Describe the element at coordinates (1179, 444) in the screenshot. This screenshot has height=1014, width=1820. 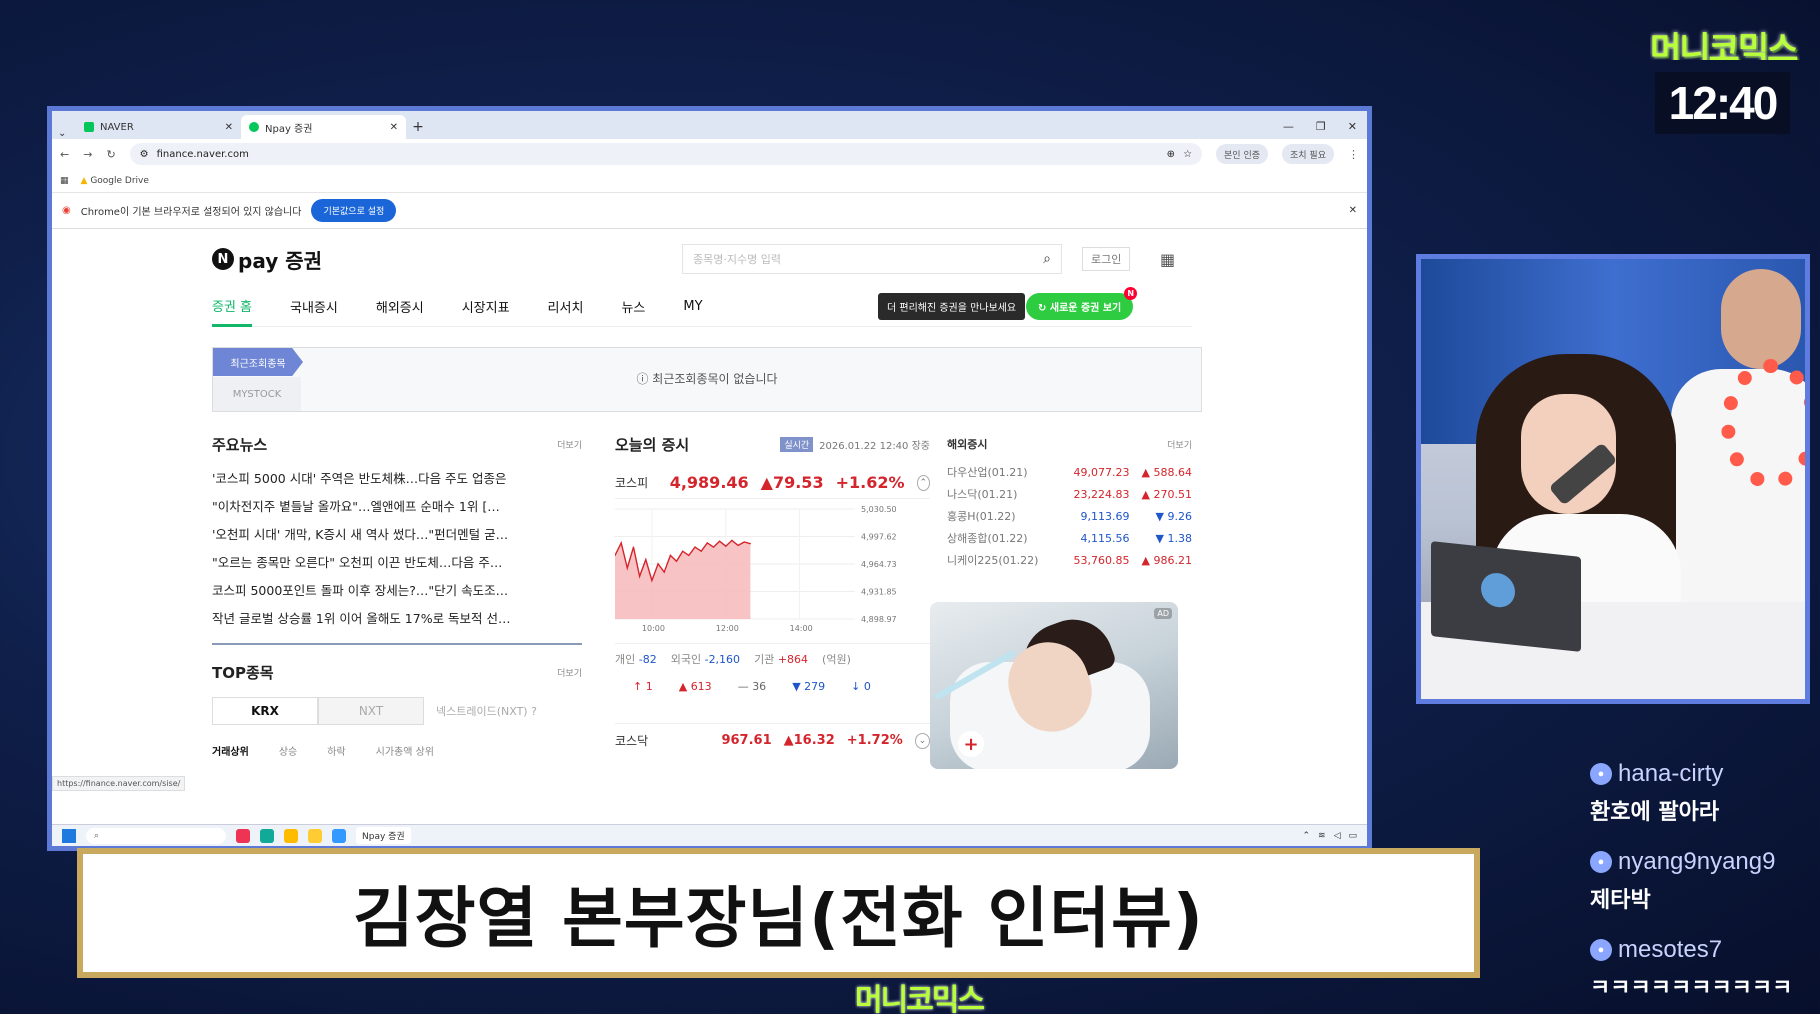
I see `world-more-link: 더보기` at that location.